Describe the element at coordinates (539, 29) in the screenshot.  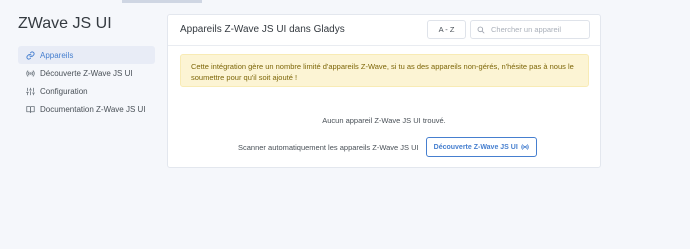
I see `search-input` at that location.